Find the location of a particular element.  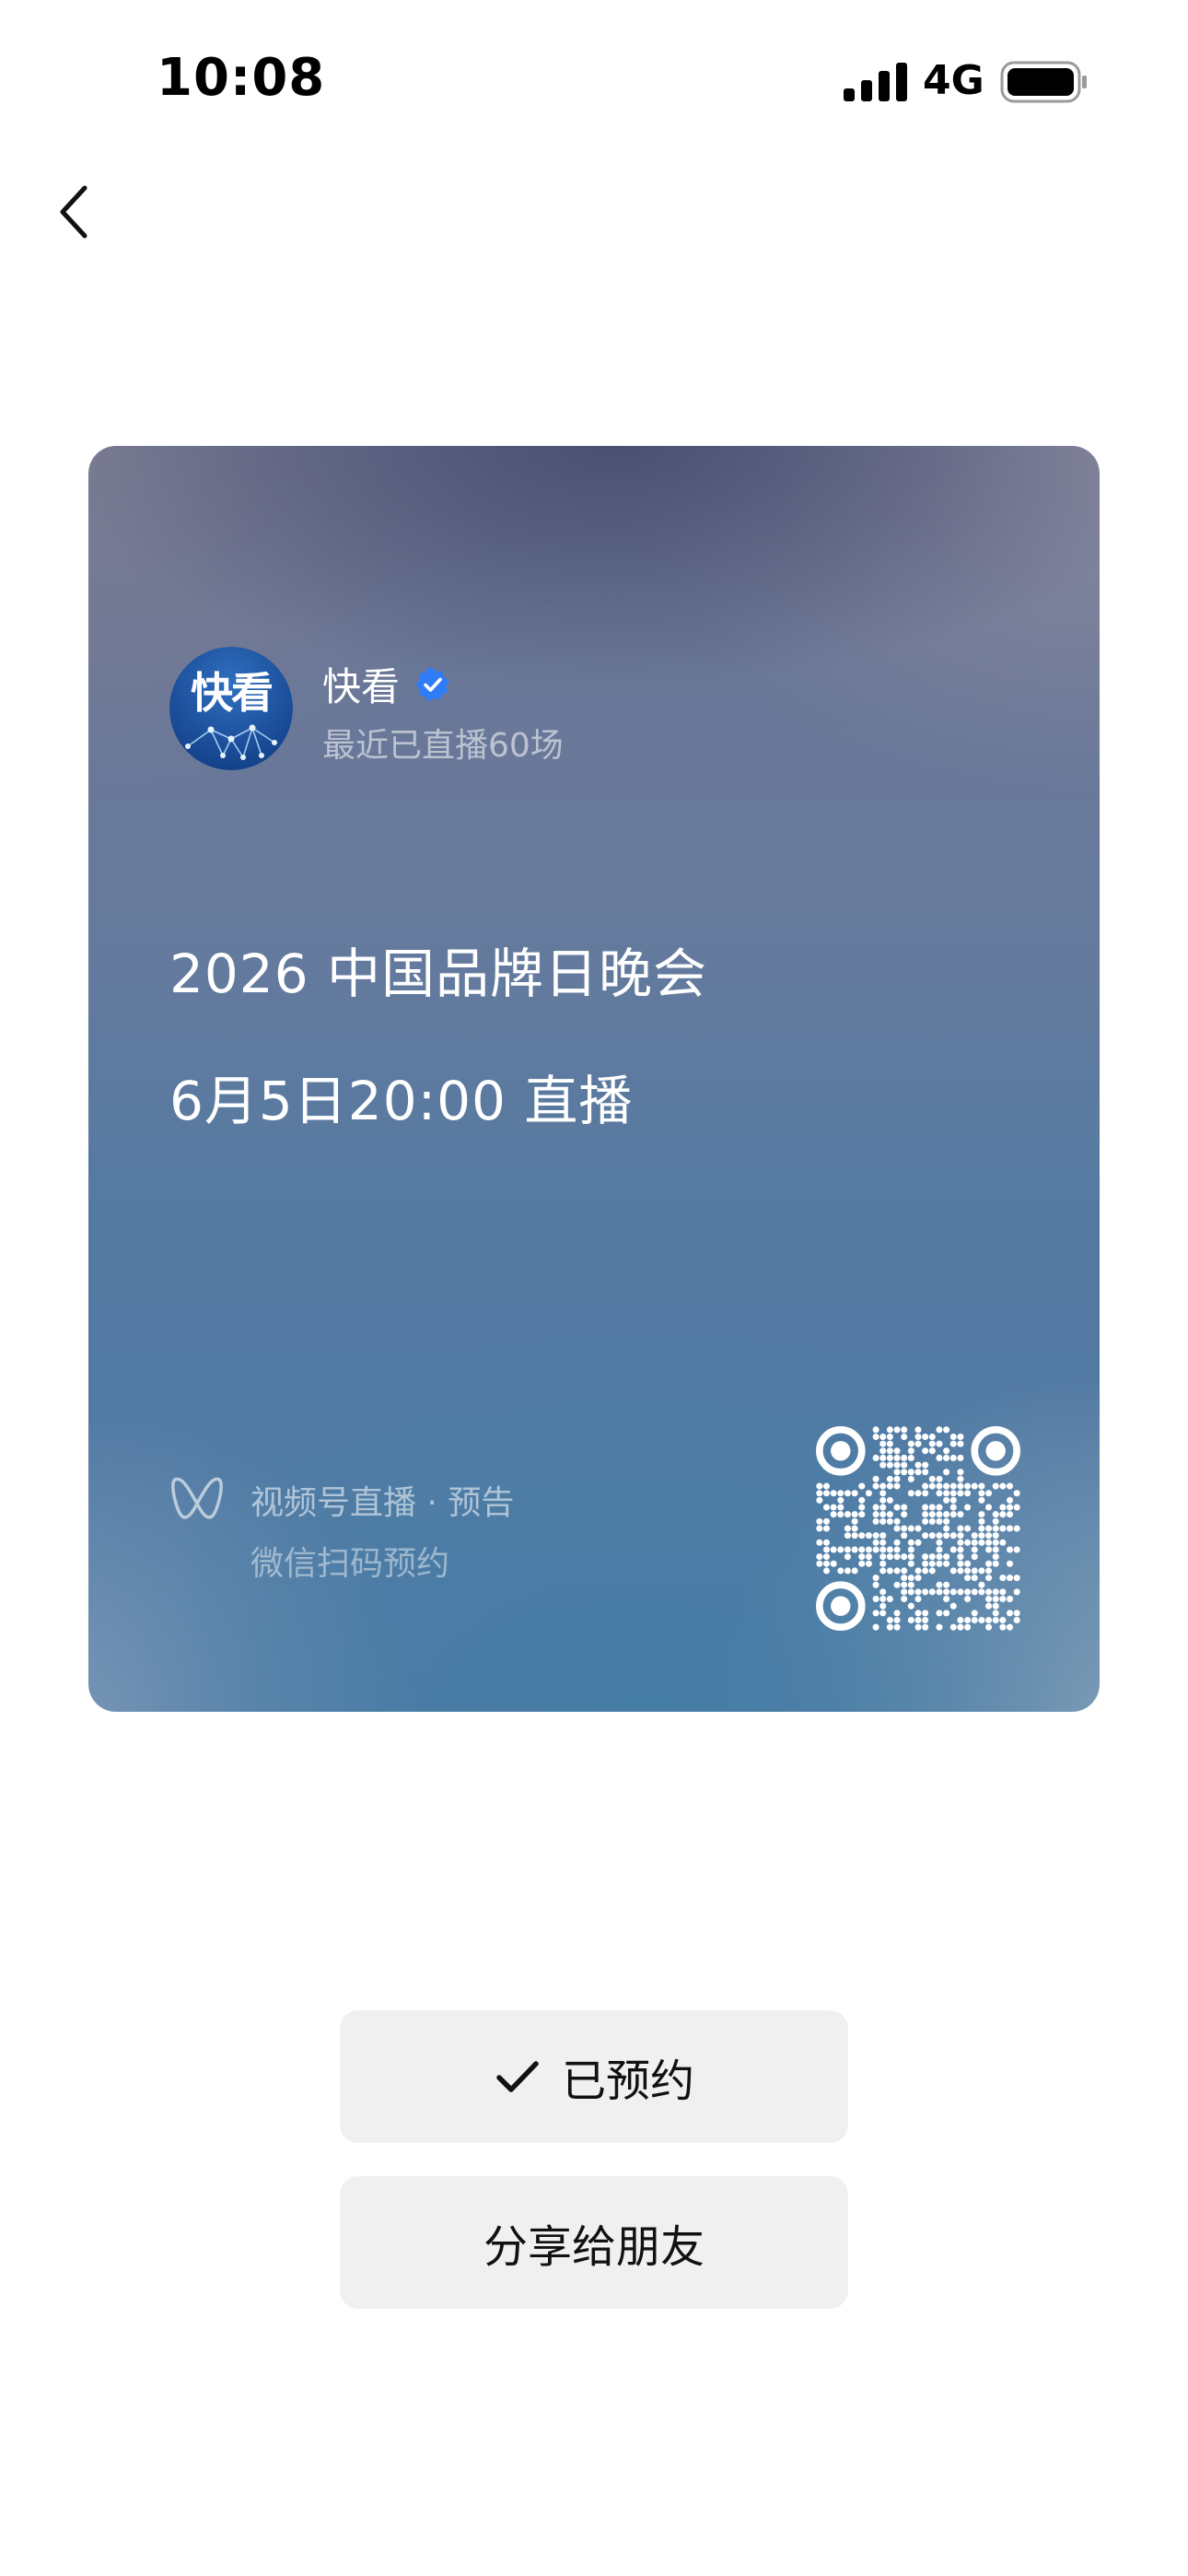

back-button is located at coordinates (74, 212).